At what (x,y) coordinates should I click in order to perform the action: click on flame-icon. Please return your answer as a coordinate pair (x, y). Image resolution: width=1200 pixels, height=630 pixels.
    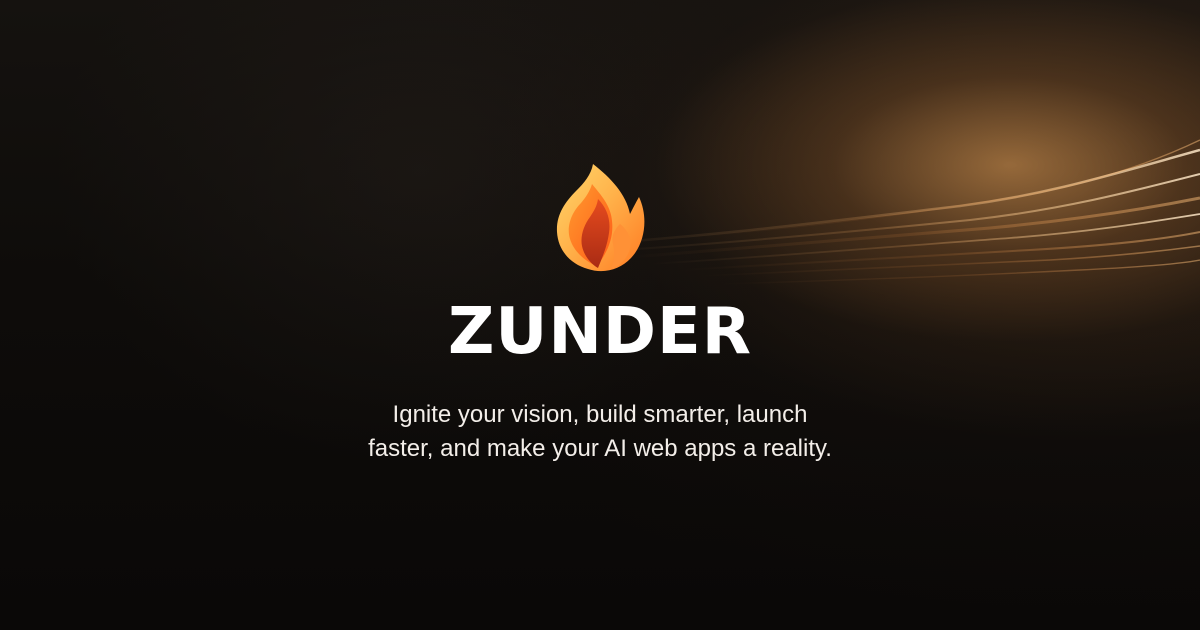
    Looking at the image, I should click on (600, 218).